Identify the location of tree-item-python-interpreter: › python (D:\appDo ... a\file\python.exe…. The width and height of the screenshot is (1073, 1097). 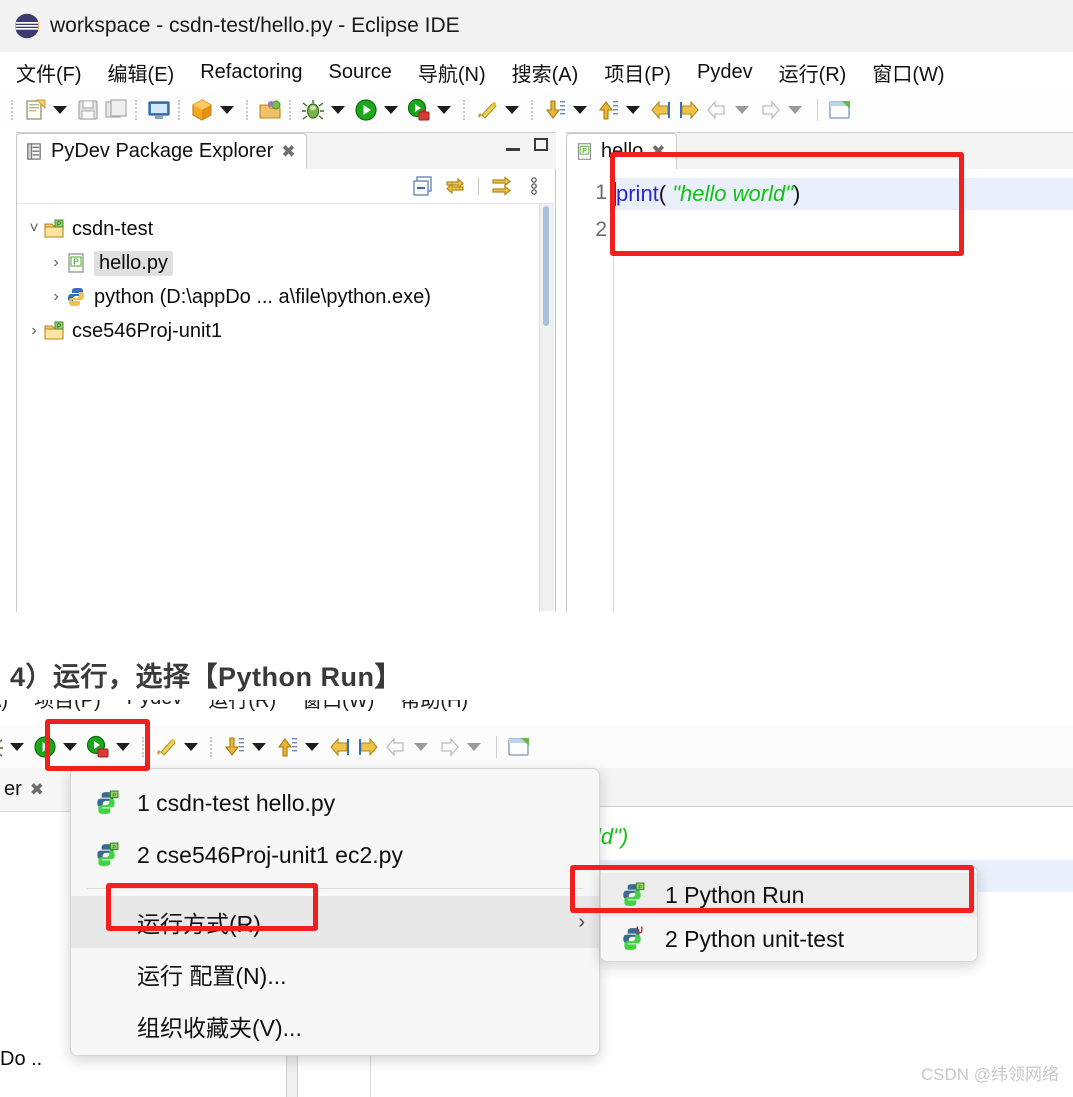
(288, 297).